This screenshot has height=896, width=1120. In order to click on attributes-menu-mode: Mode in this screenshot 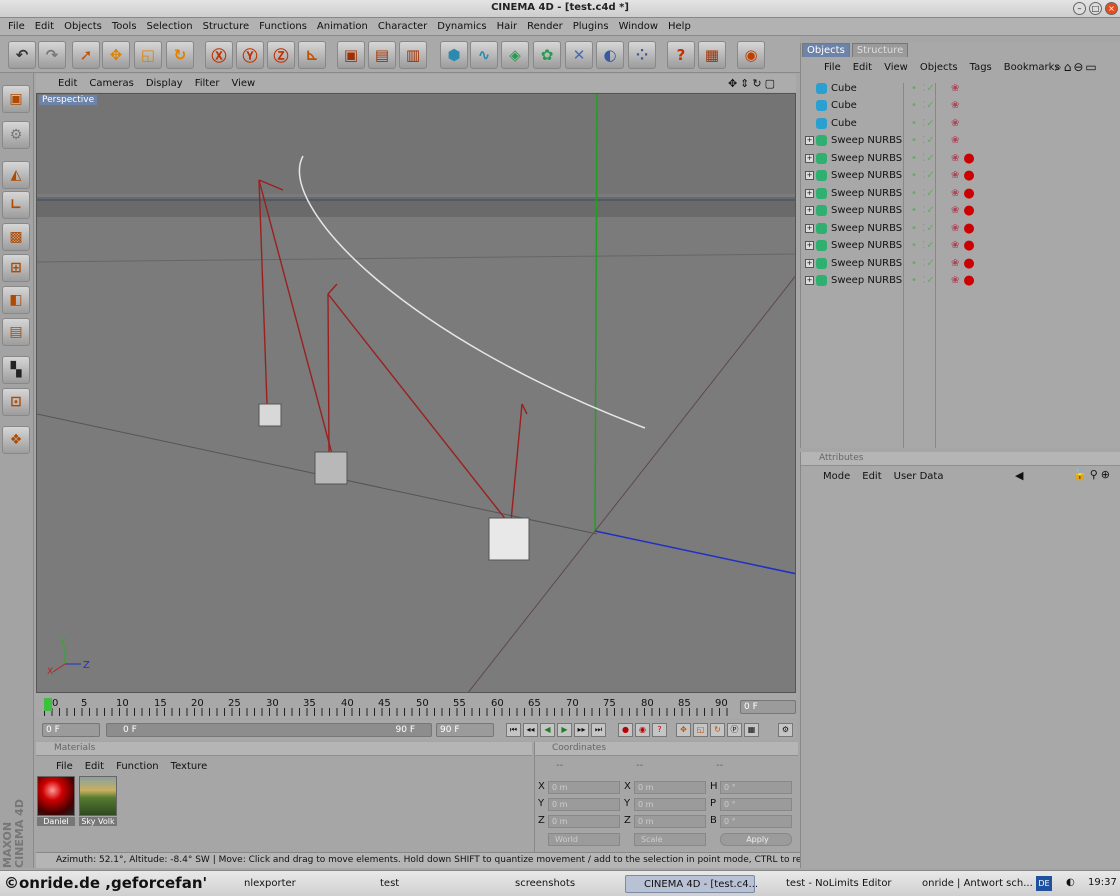, I will do `click(836, 476)`.